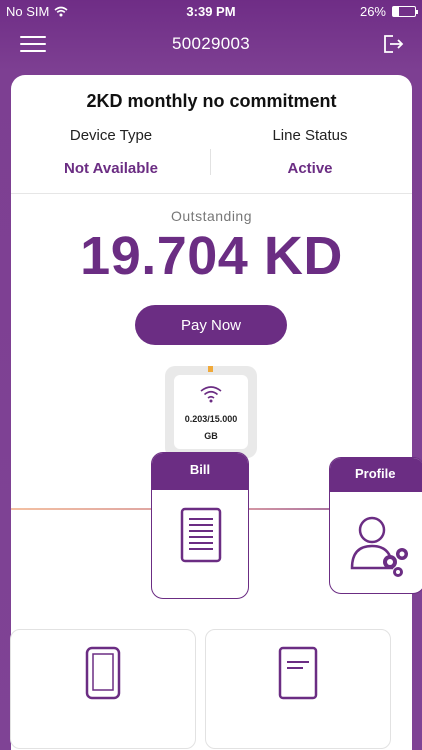 The image size is (422, 750). I want to click on line-status-section: Line Status Active, so click(310, 152).